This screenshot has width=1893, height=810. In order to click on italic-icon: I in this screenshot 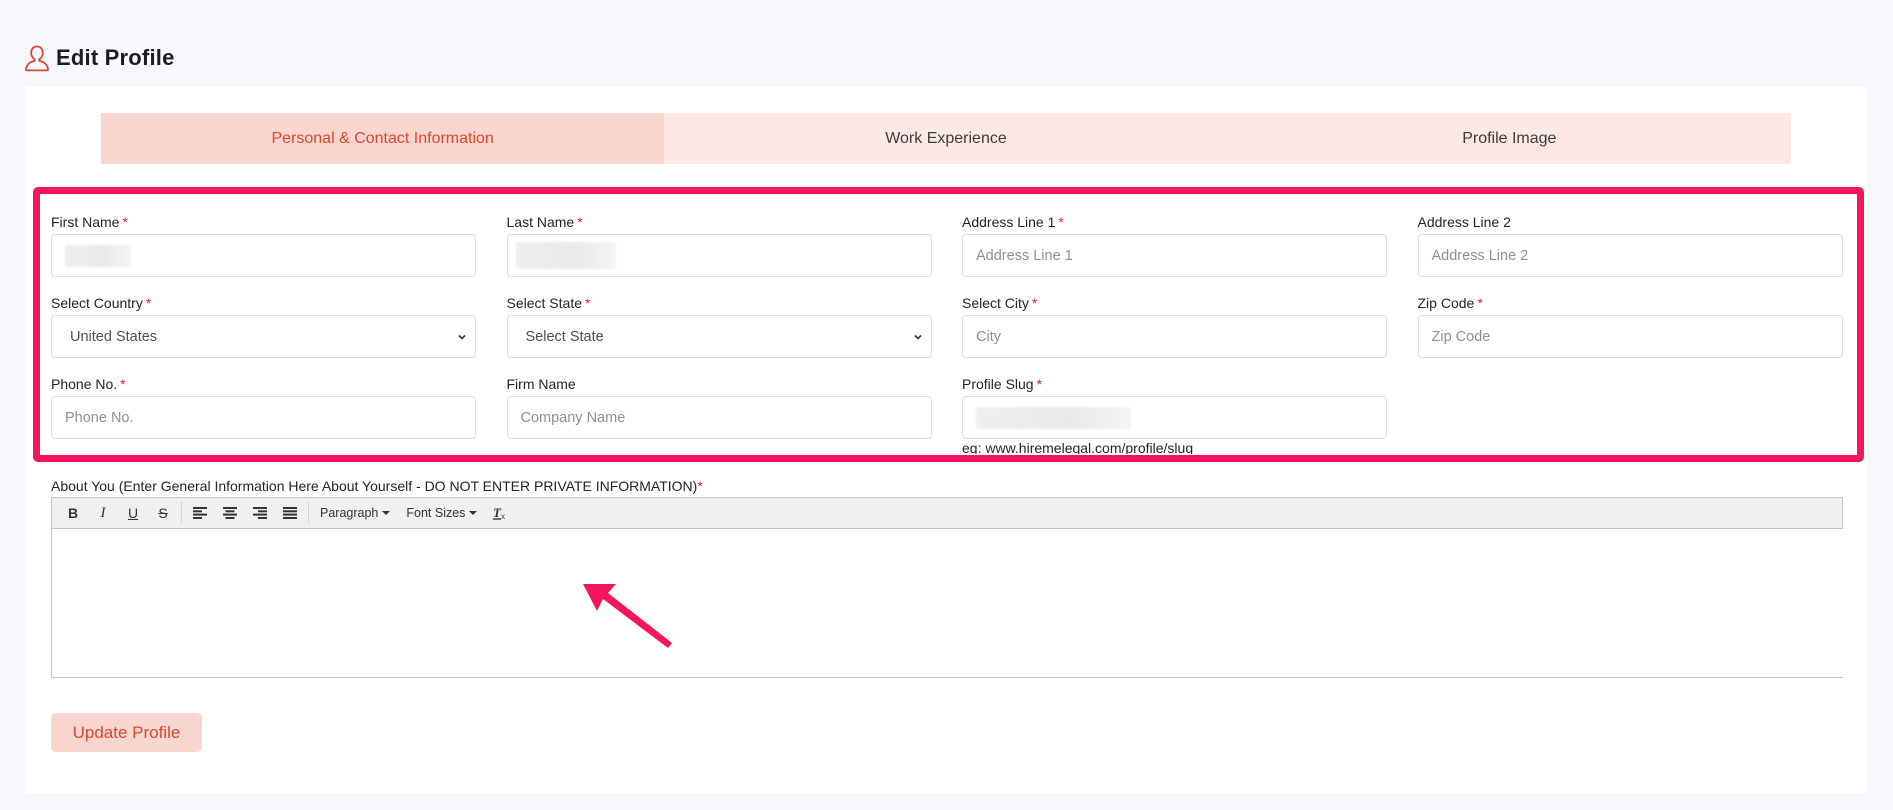, I will do `click(103, 512)`.